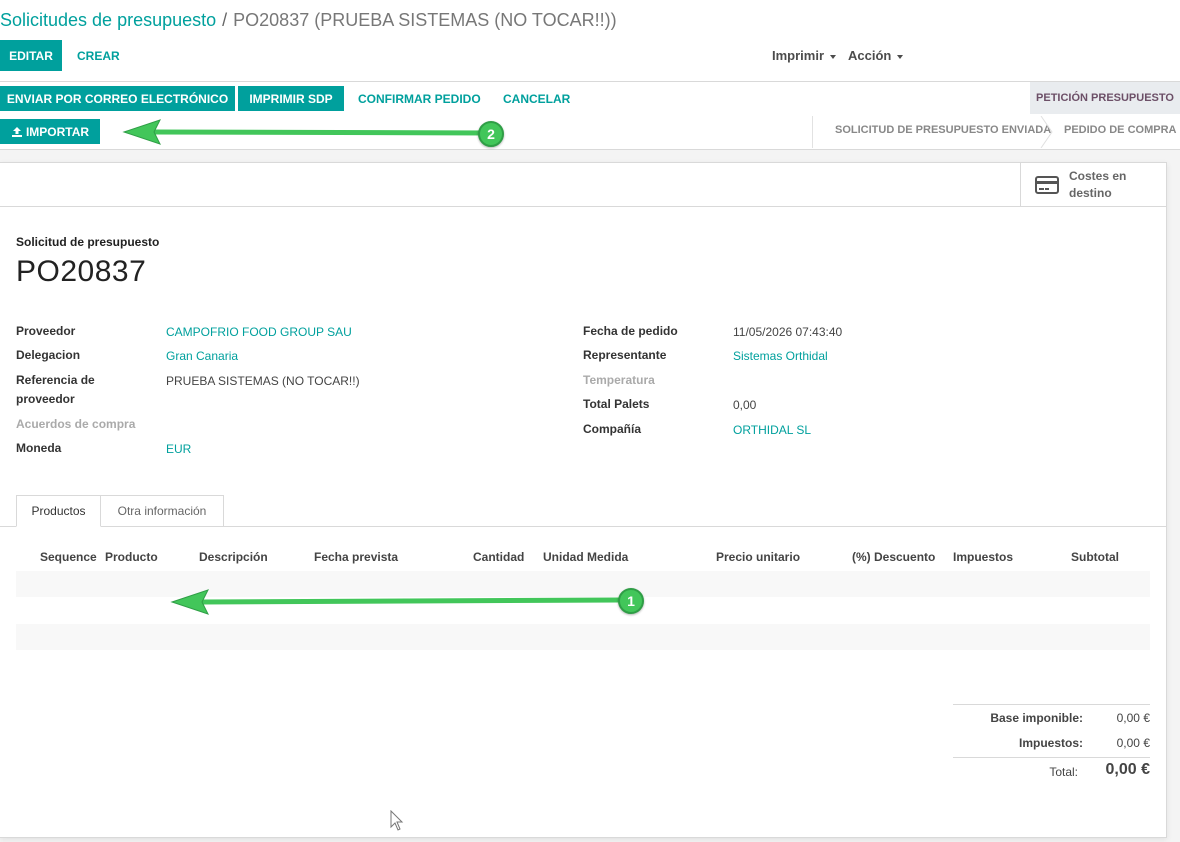 Image resolution: width=1180 pixels, height=842 pixels. What do you see at coordinates (983, 557) in the screenshot?
I see `column-header-taxes: Impuestos` at bounding box center [983, 557].